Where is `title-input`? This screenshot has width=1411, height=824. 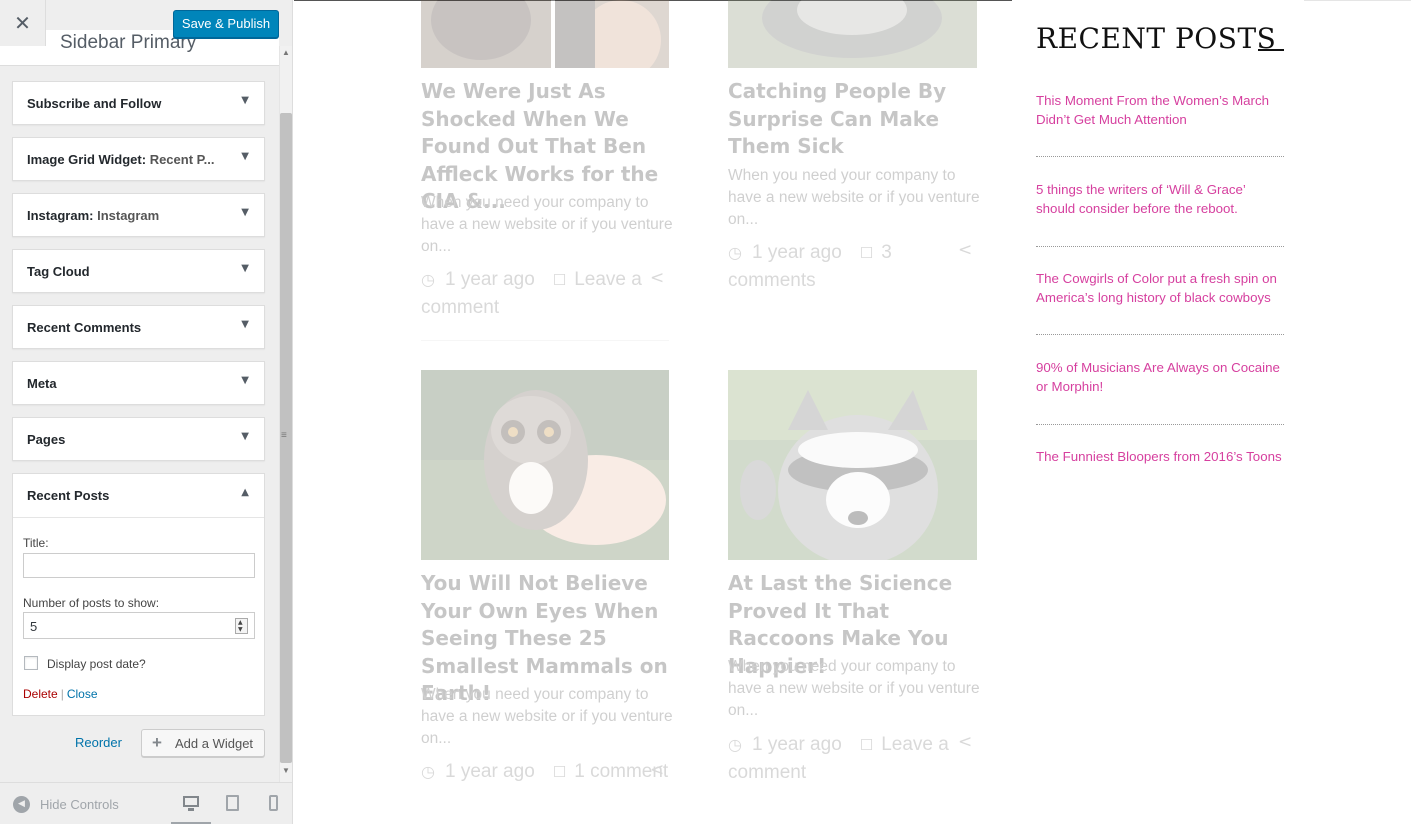
title-input is located at coordinates (139, 565).